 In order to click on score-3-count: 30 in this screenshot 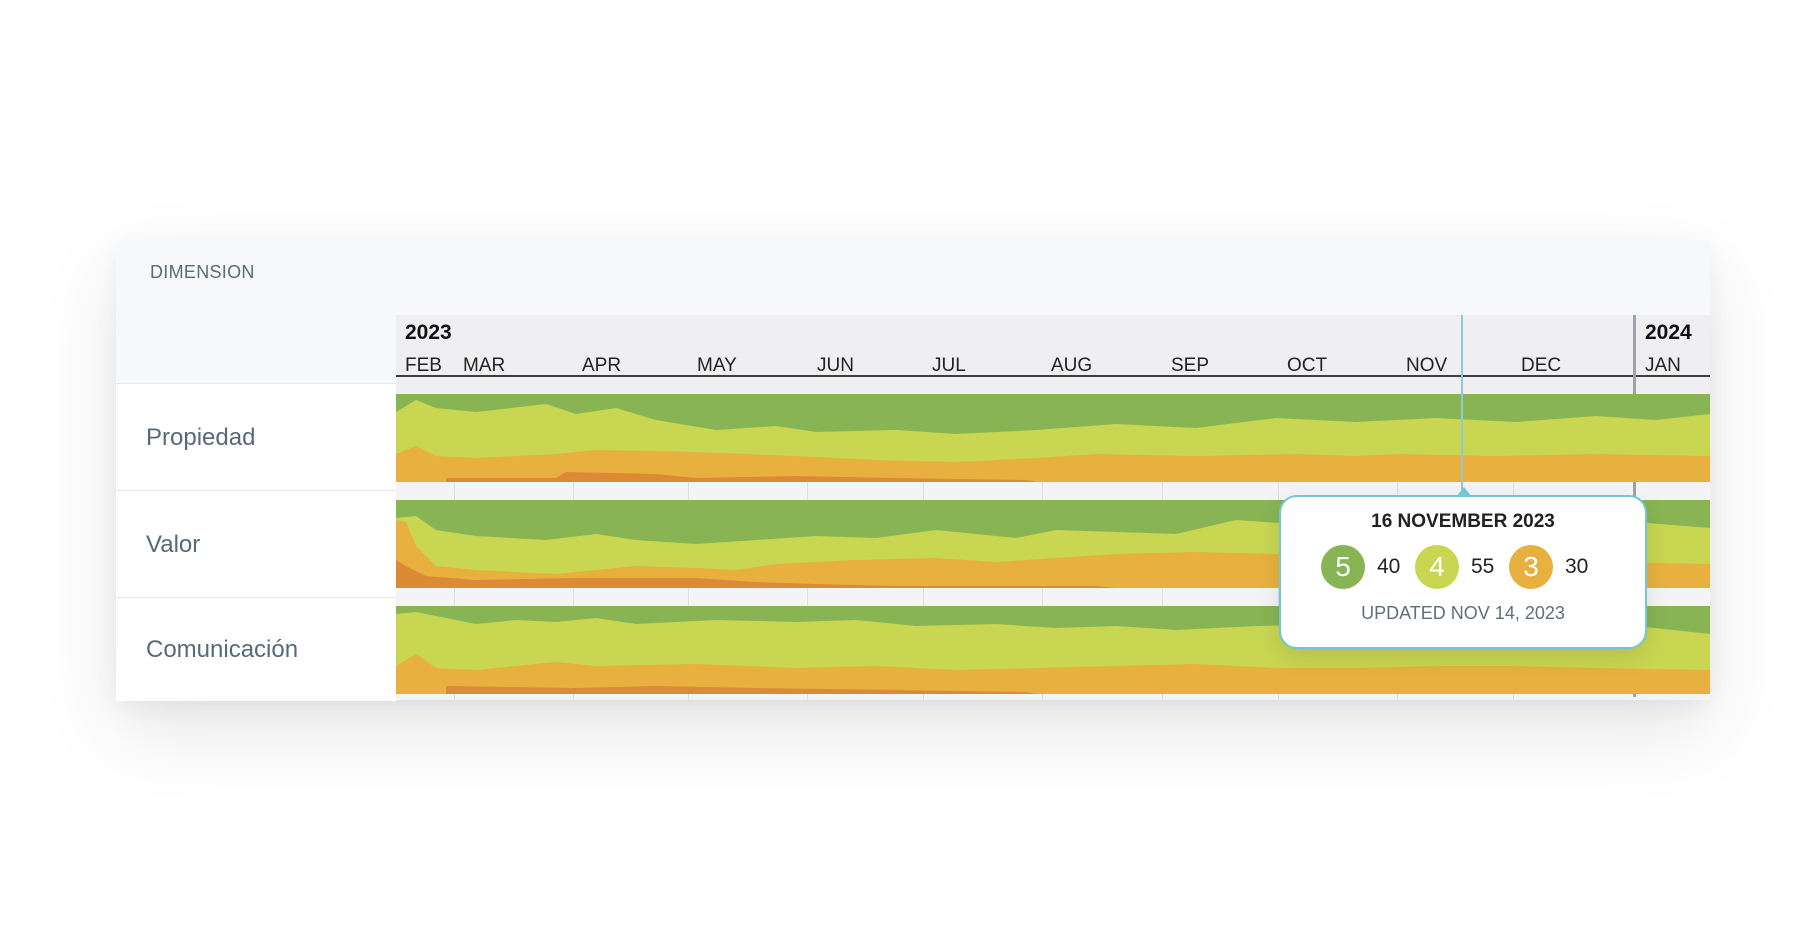, I will do `click(1577, 566)`.